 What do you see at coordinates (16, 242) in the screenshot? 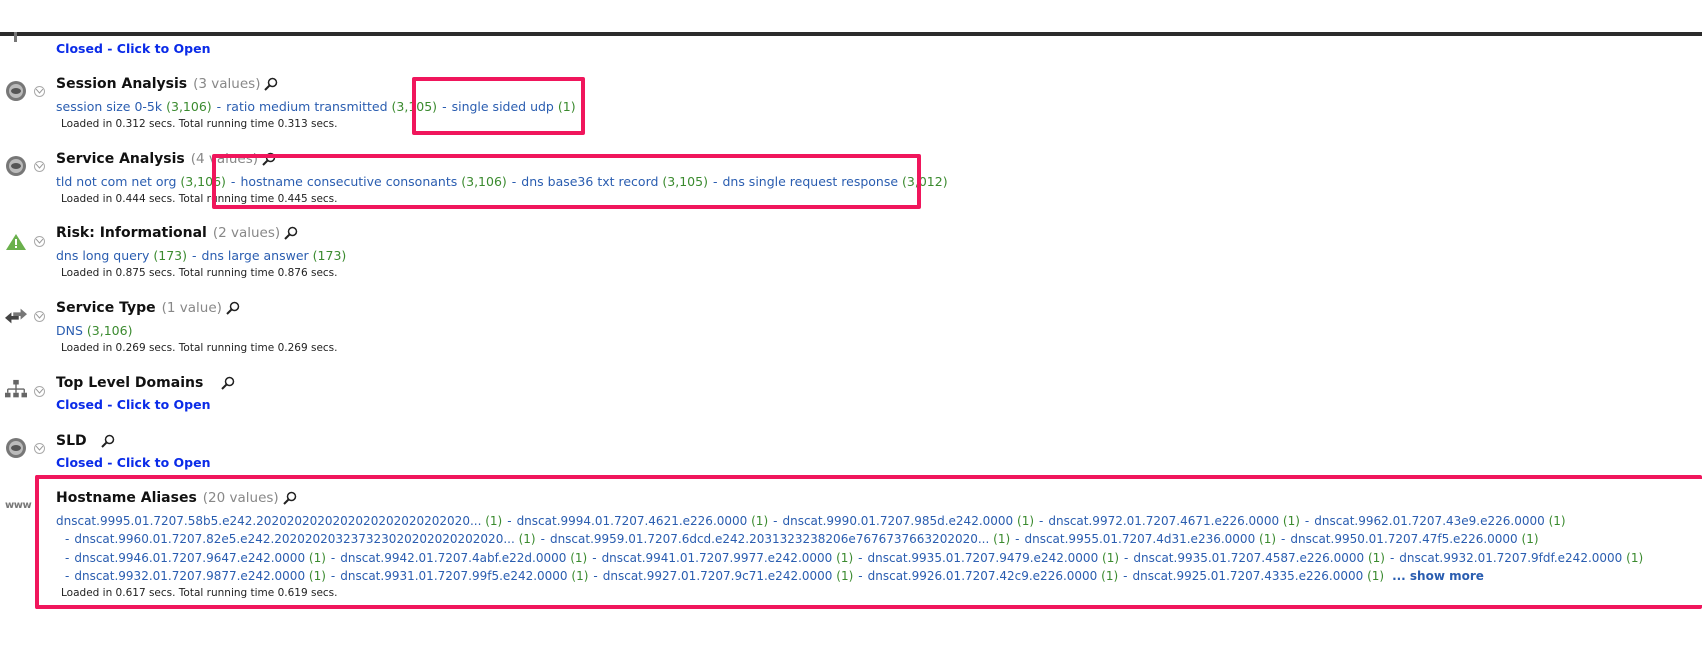
I see `warning-icon` at bounding box center [16, 242].